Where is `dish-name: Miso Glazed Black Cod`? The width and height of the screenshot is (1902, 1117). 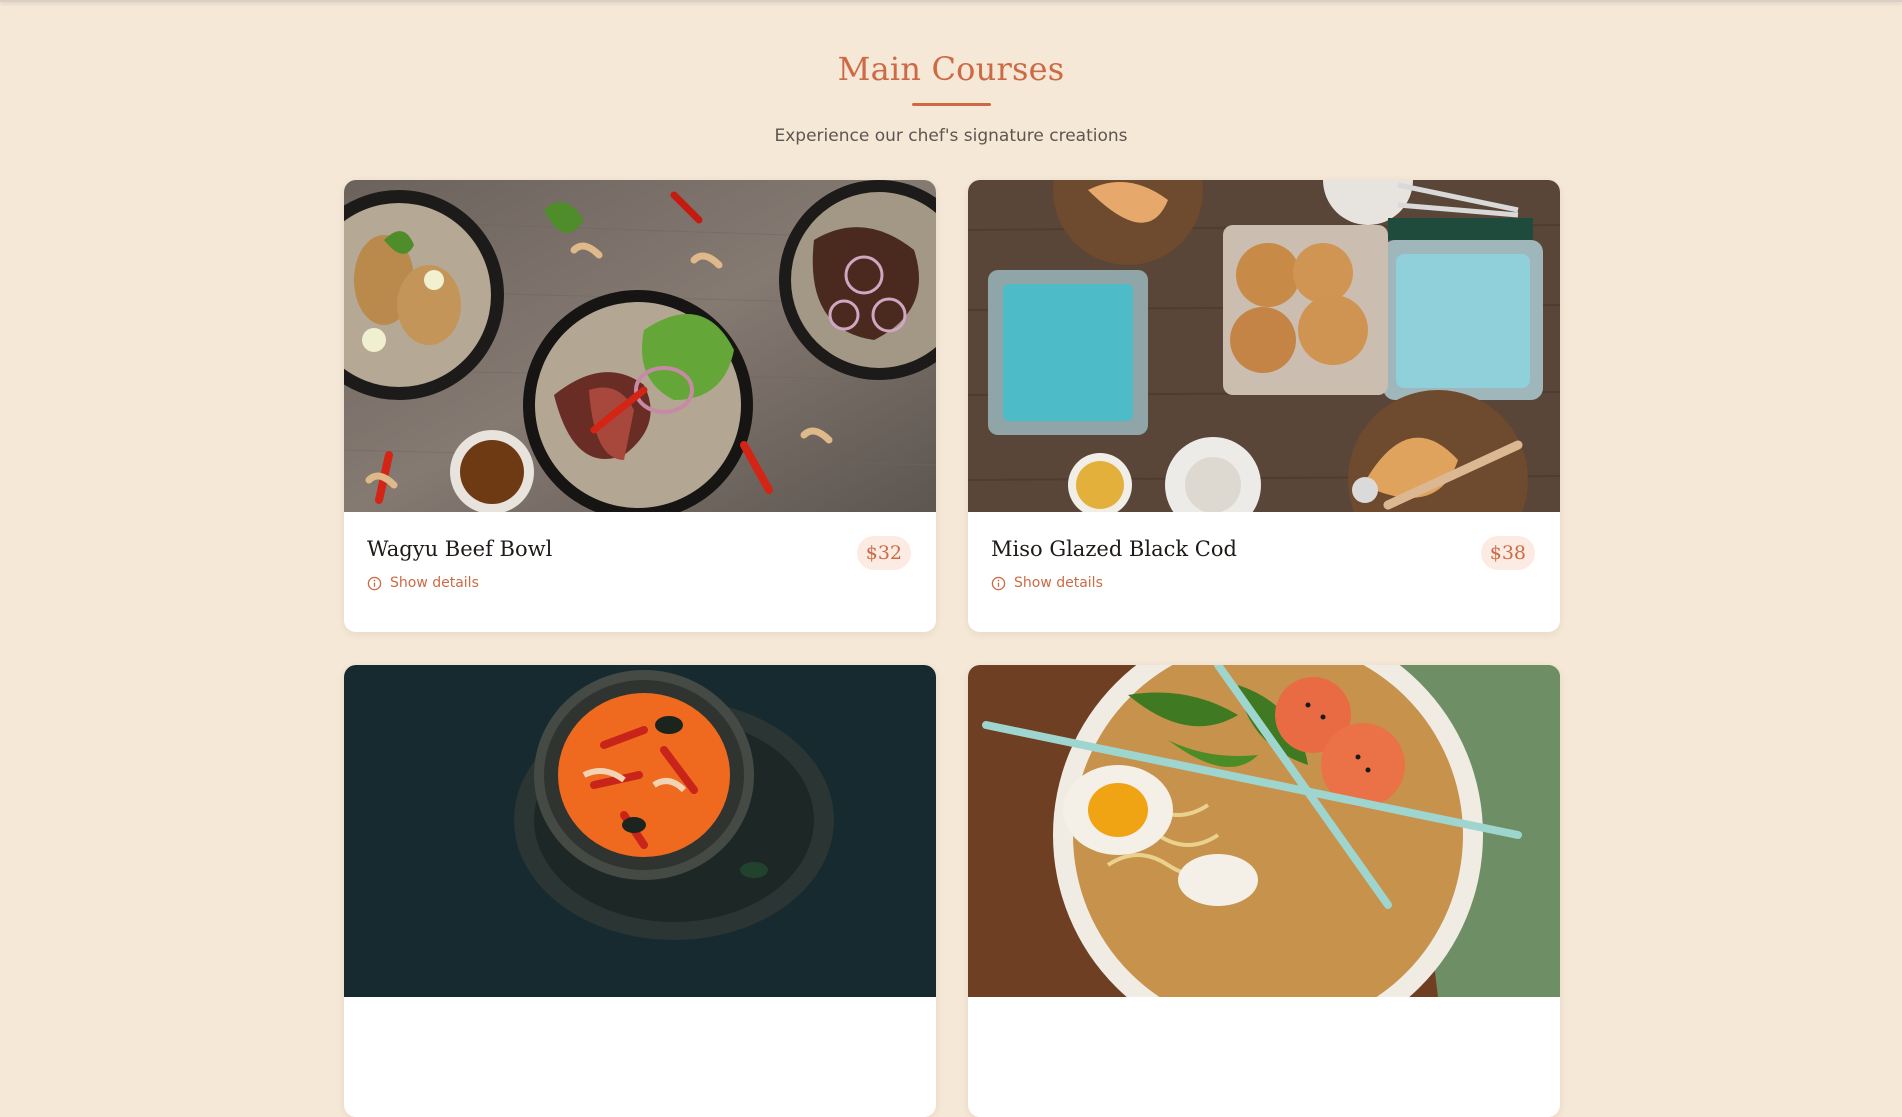 dish-name: Miso Glazed Black Cod is located at coordinates (1114, 549).